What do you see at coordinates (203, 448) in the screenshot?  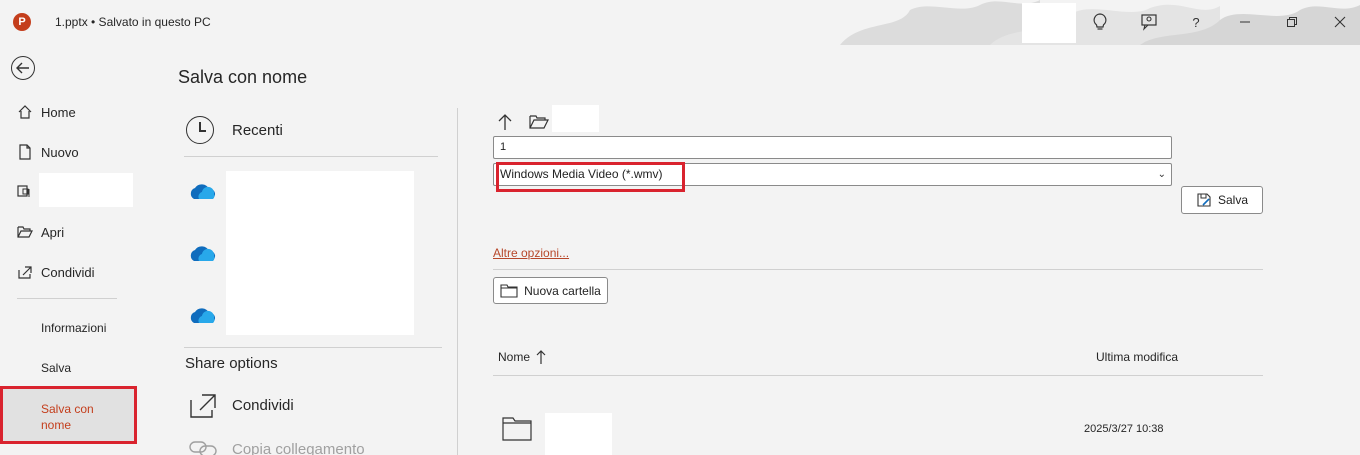 I see `link-icon` at bounding box center [203, 448].